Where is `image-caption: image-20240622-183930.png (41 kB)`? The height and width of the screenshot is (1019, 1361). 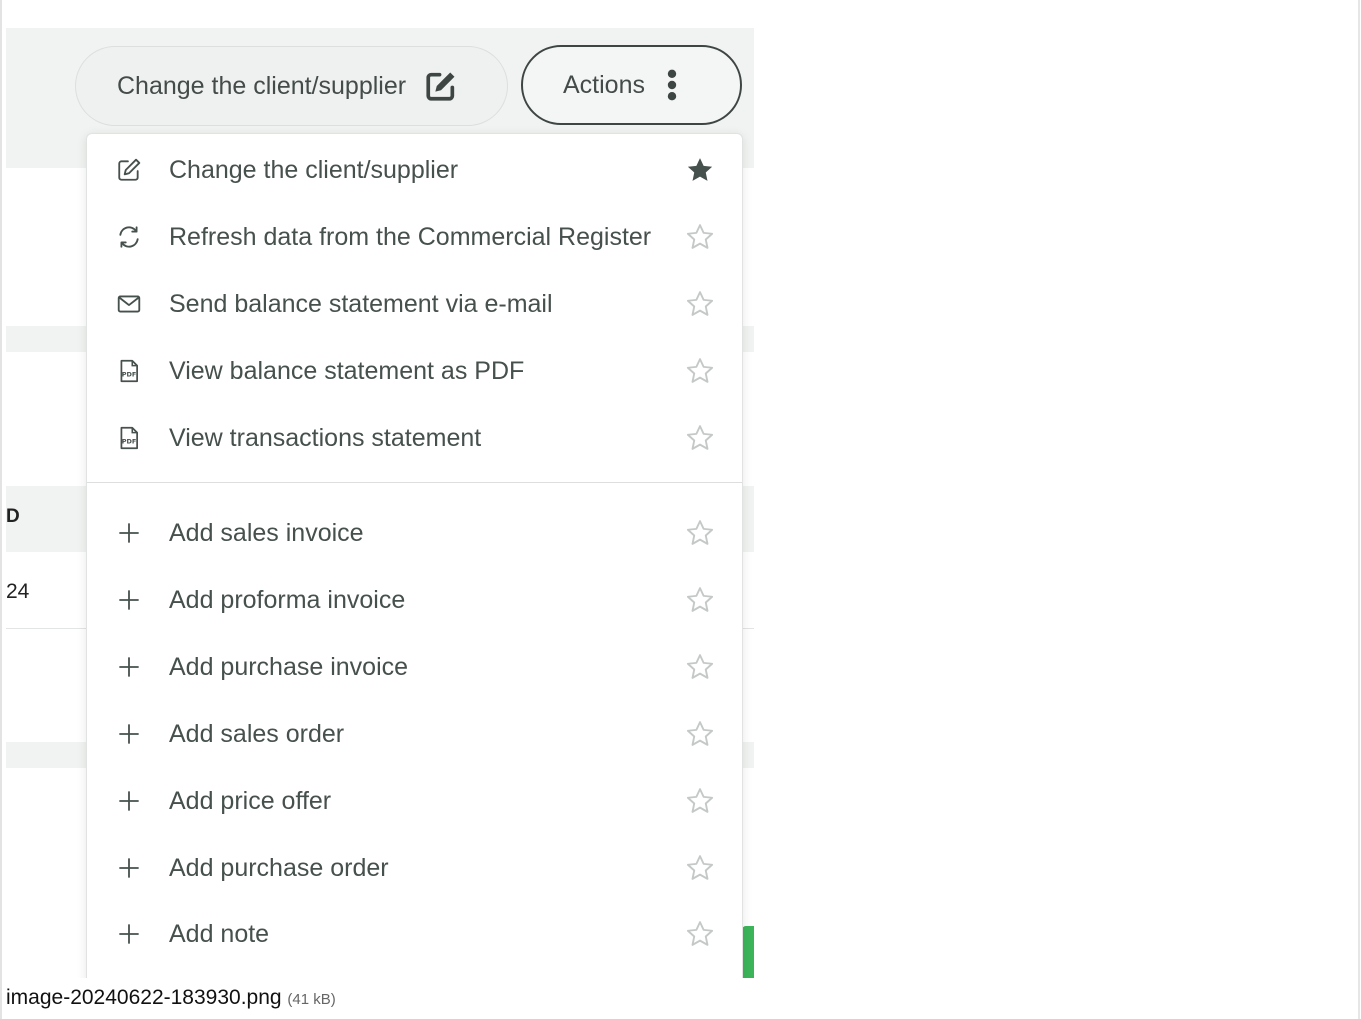 image-caption: image-20240622-183930.png (41 kB) is located at coordinates (171, 998).